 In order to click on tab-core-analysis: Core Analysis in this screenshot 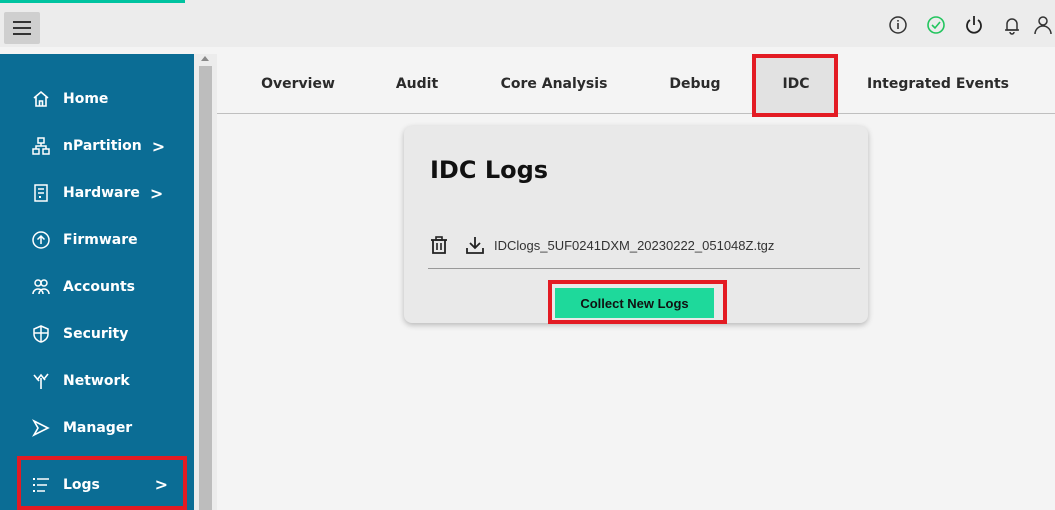, I will do `click(554, 84)`.